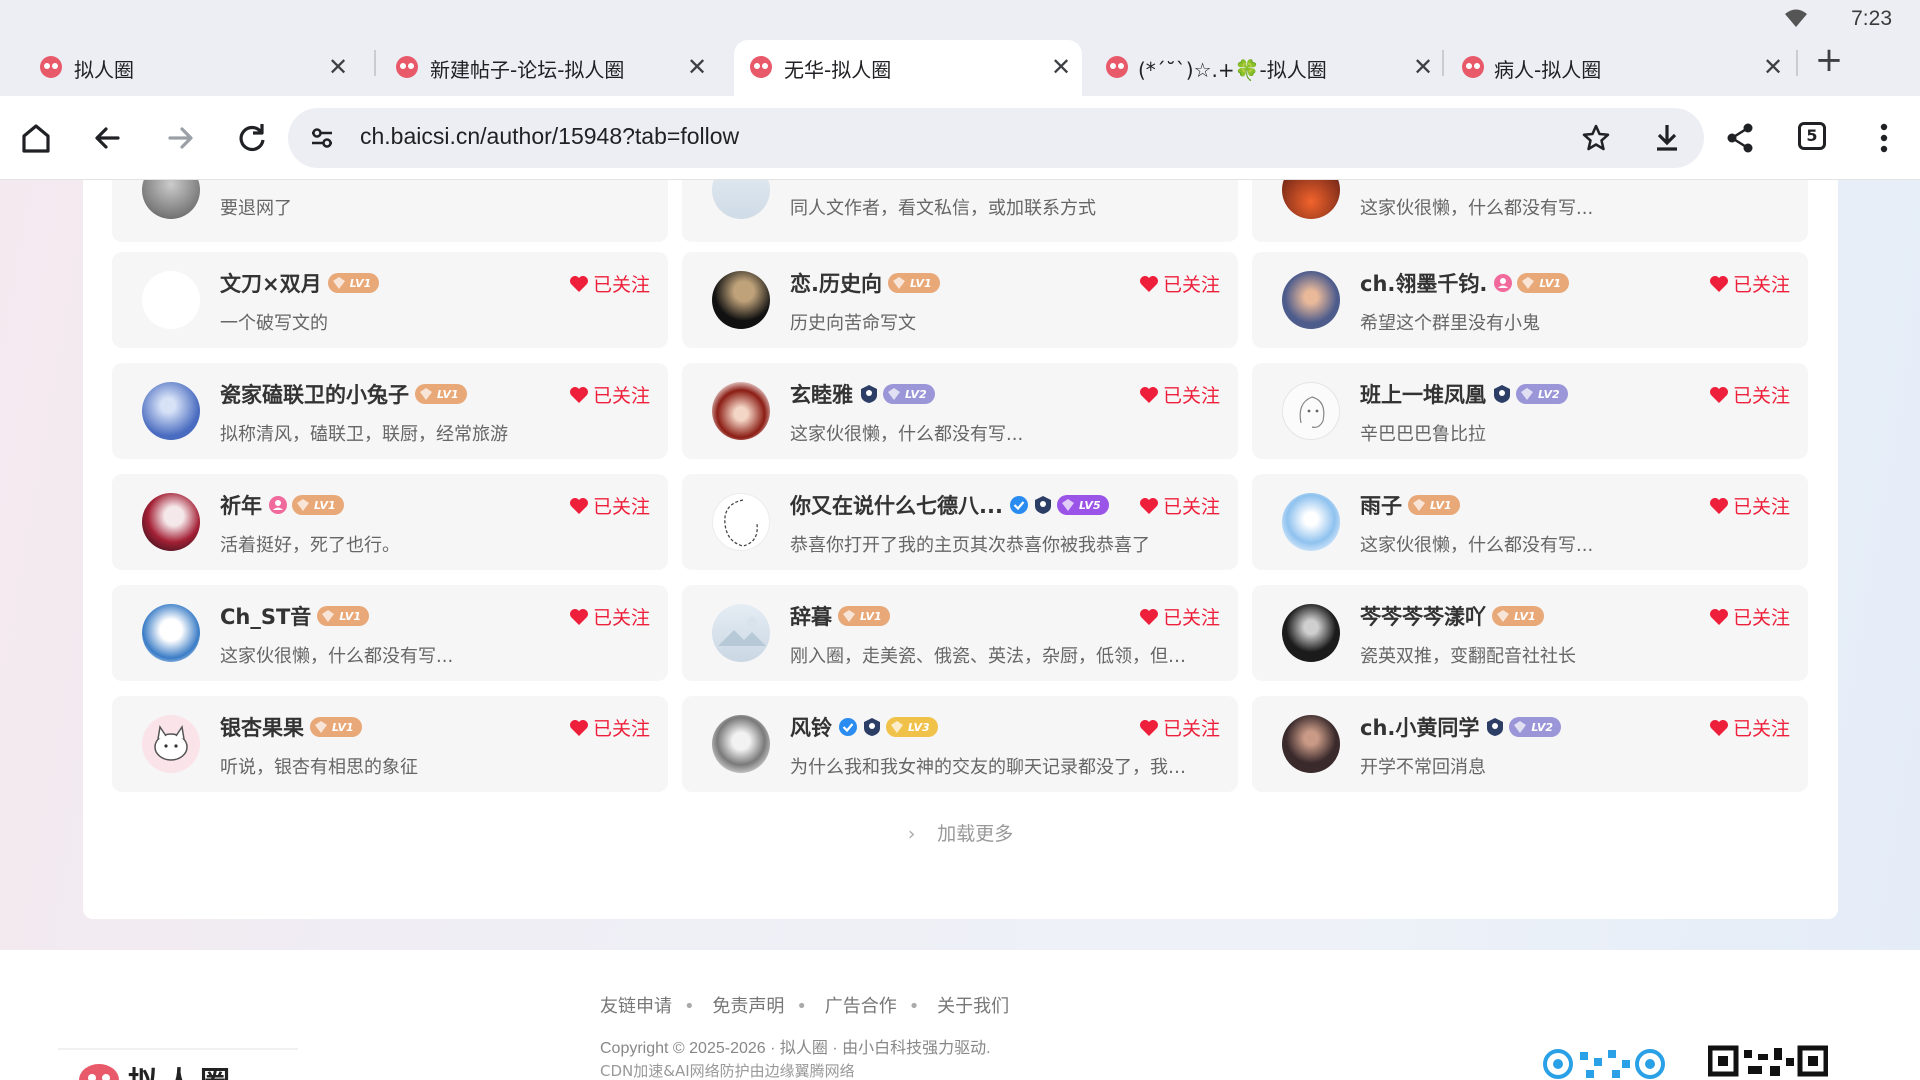  Describe the element at coordinates (636, 1006) in the screenshot. I see `footer-link: 友链申请` at that location.